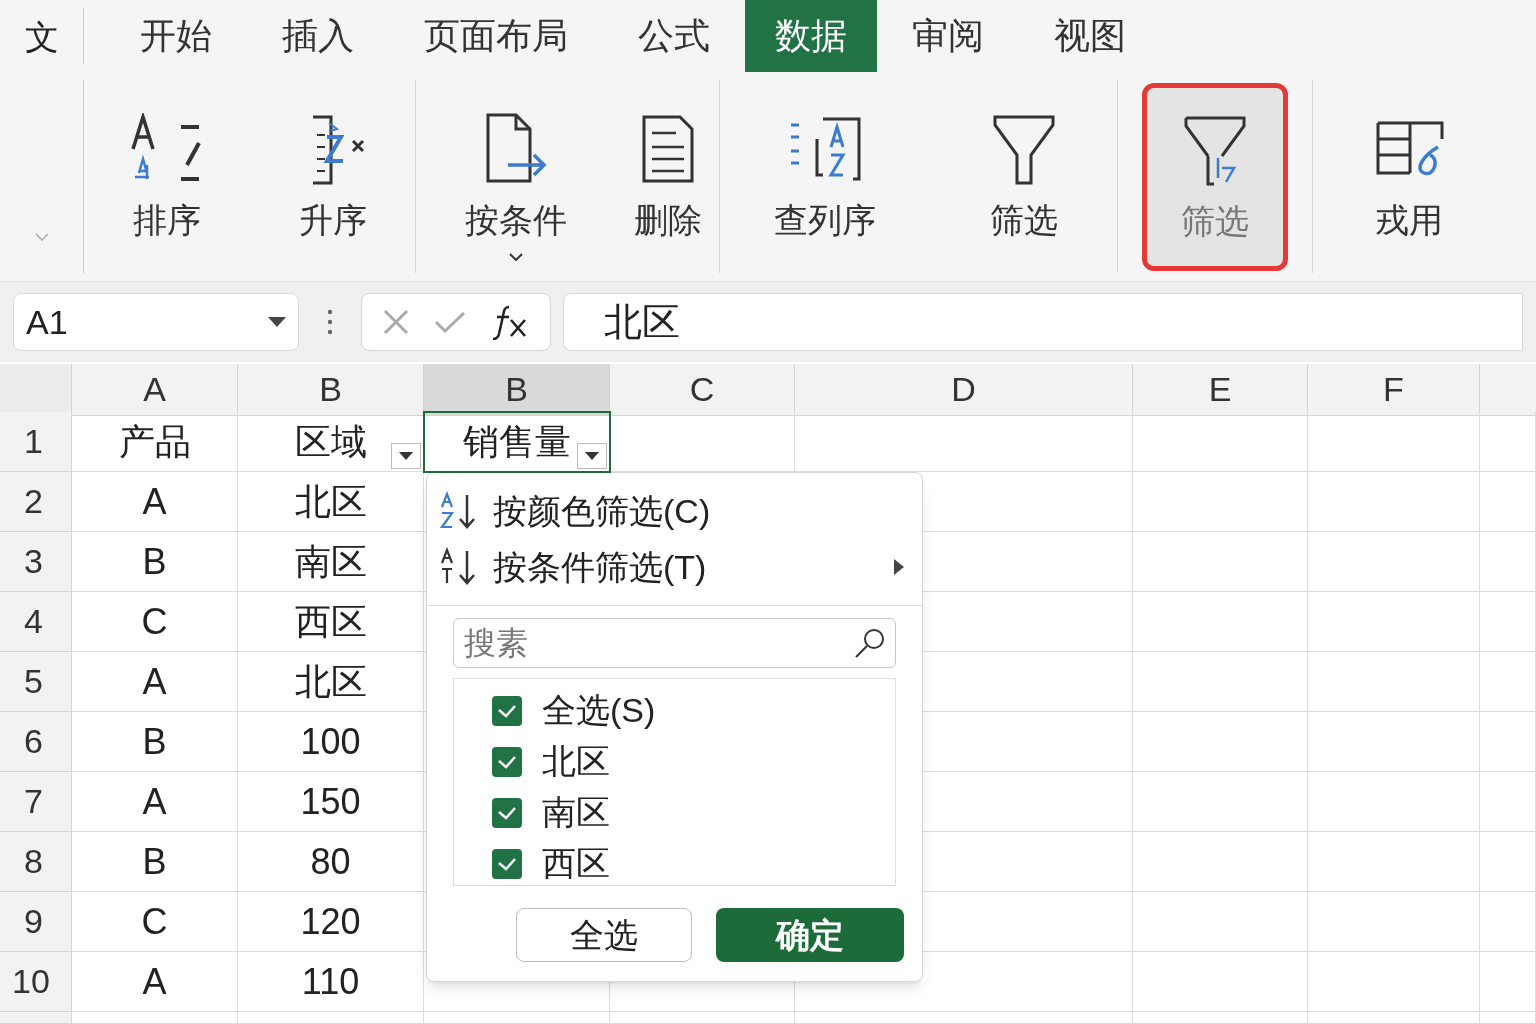  What do you see at coordinates (156, 322) in the screenshot?
I see `name-box: A1` at bounding box center [156, 322].